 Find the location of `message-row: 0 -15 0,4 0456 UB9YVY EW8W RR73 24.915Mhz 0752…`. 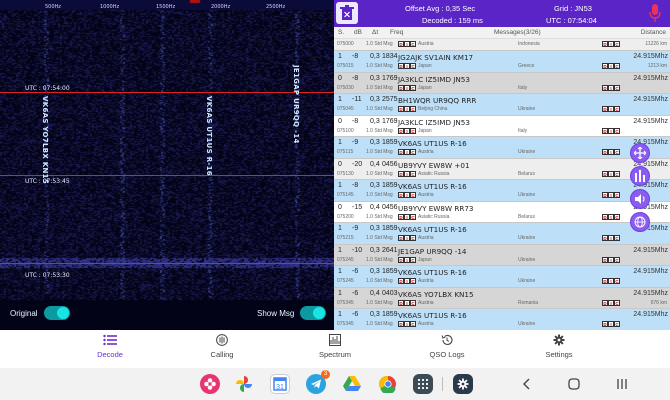

message-row: 0 -15 0,4 0456 UB9YVY EW8W RR73 24.915Mhz 0752… is located at coordinates (502, 212).